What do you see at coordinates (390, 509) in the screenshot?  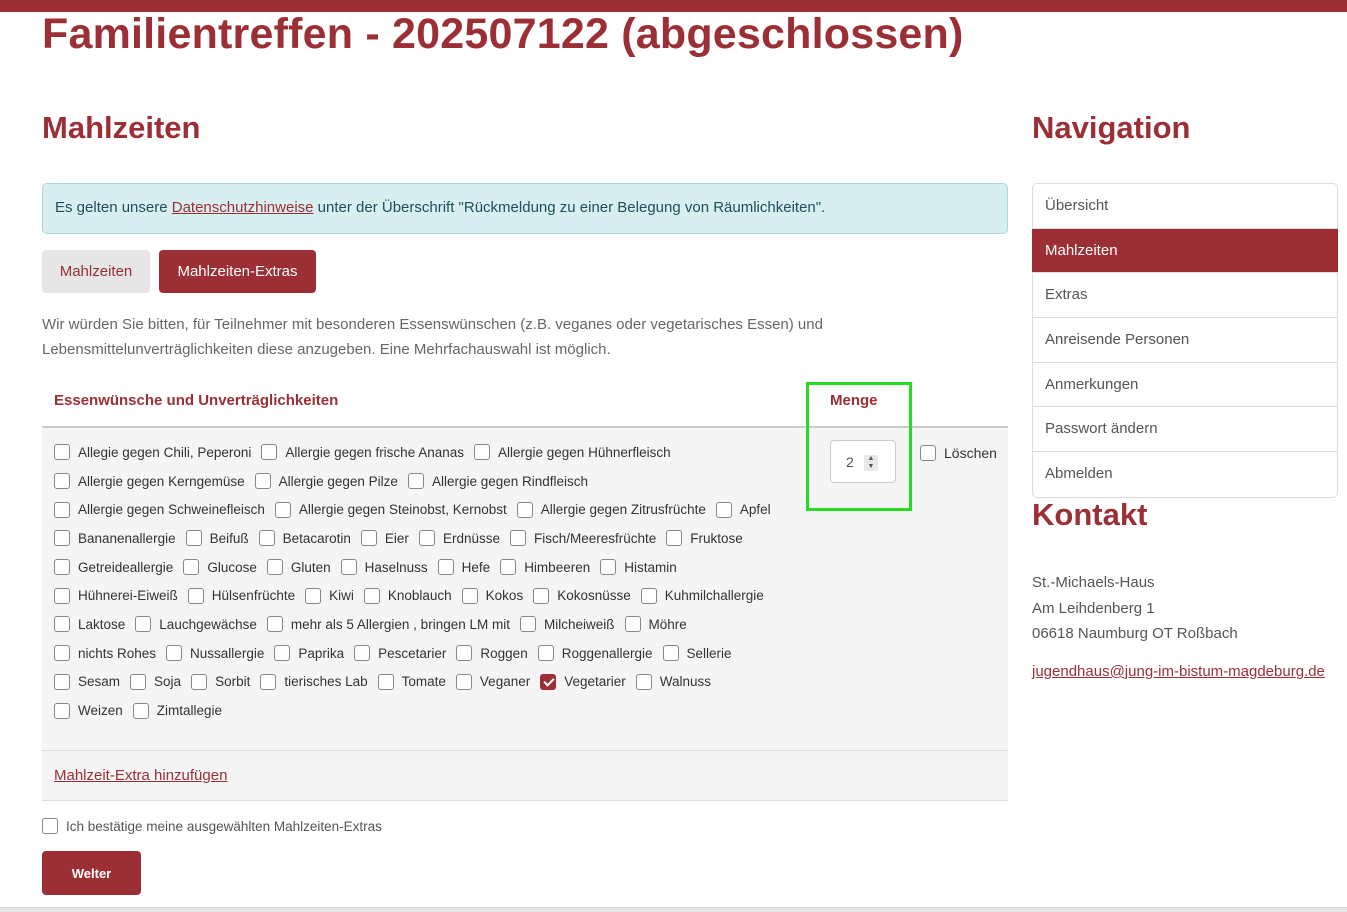 I see `option-checkbox-item: Allergie gegen Steinobst, Kernobst` at bounding box center [390, 509].